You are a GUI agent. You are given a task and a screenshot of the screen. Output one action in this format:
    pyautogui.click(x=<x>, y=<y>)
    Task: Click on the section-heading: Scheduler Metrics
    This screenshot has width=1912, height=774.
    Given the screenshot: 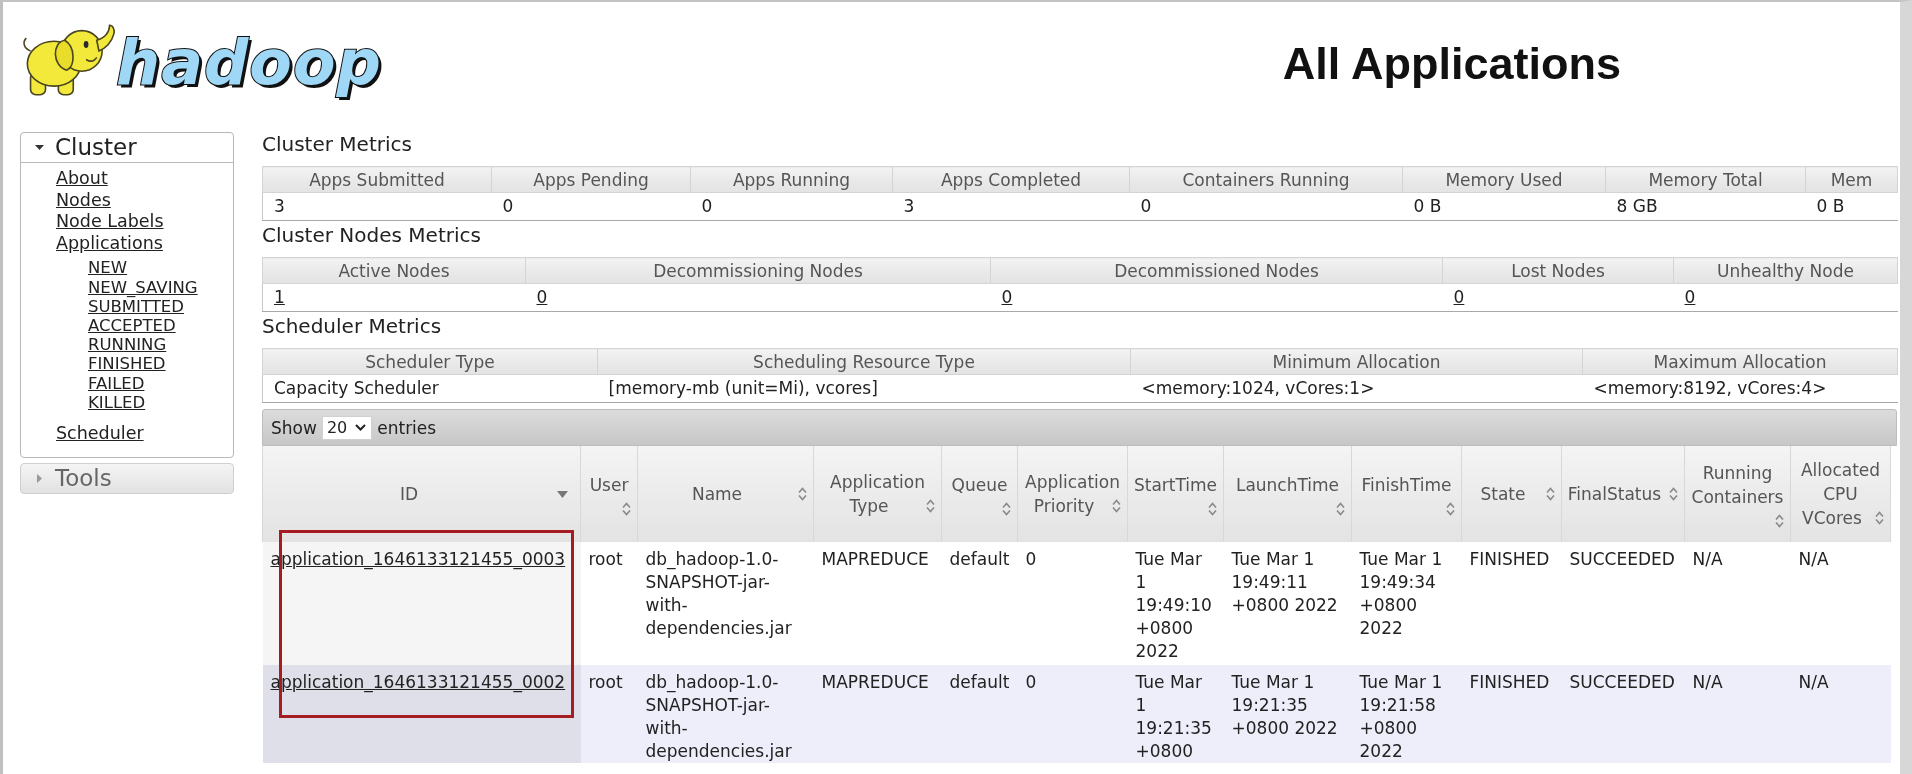 What is the action you would take?
    pyautogui.click(x=352, y=326)
    